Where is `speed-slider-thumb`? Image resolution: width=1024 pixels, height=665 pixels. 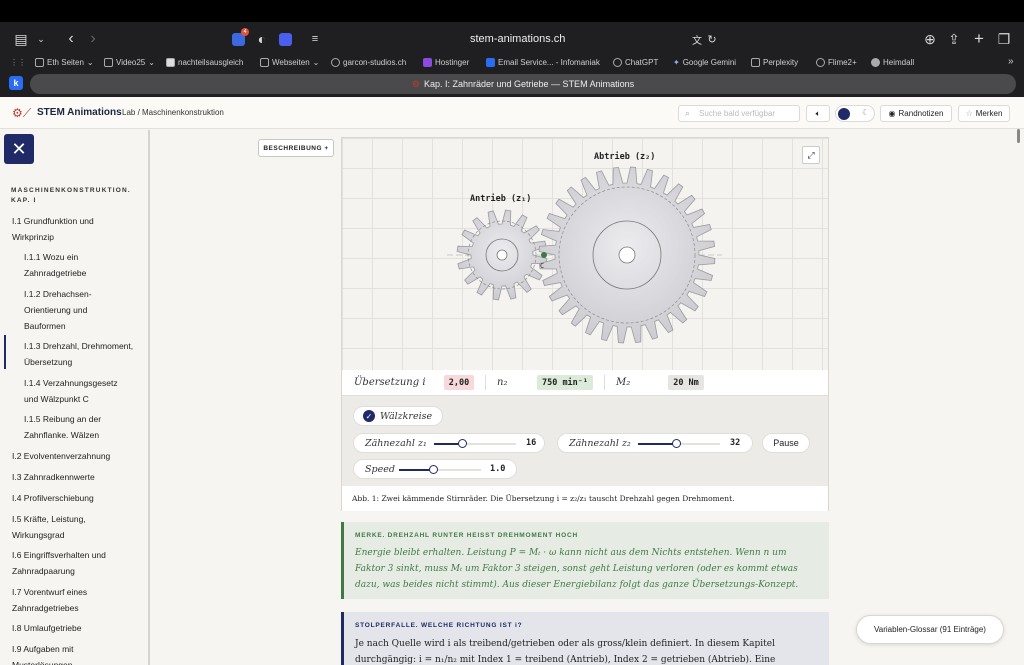 speed-slider-thumb is located at coordinates (433, 469).